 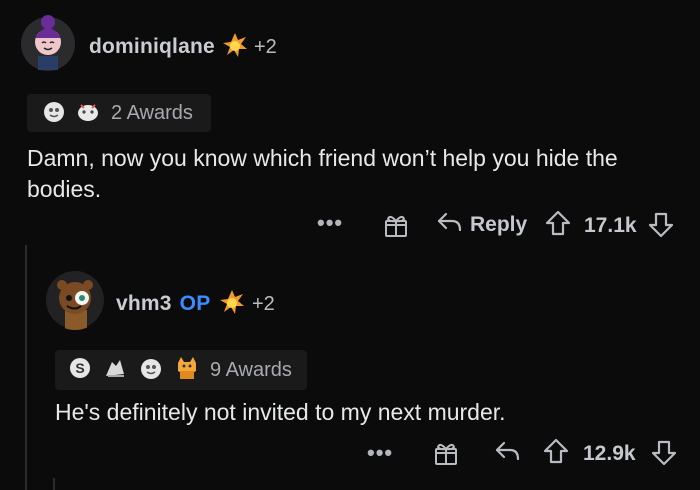 I want to click on reply-label: Reply, so click(x=499, y=224).